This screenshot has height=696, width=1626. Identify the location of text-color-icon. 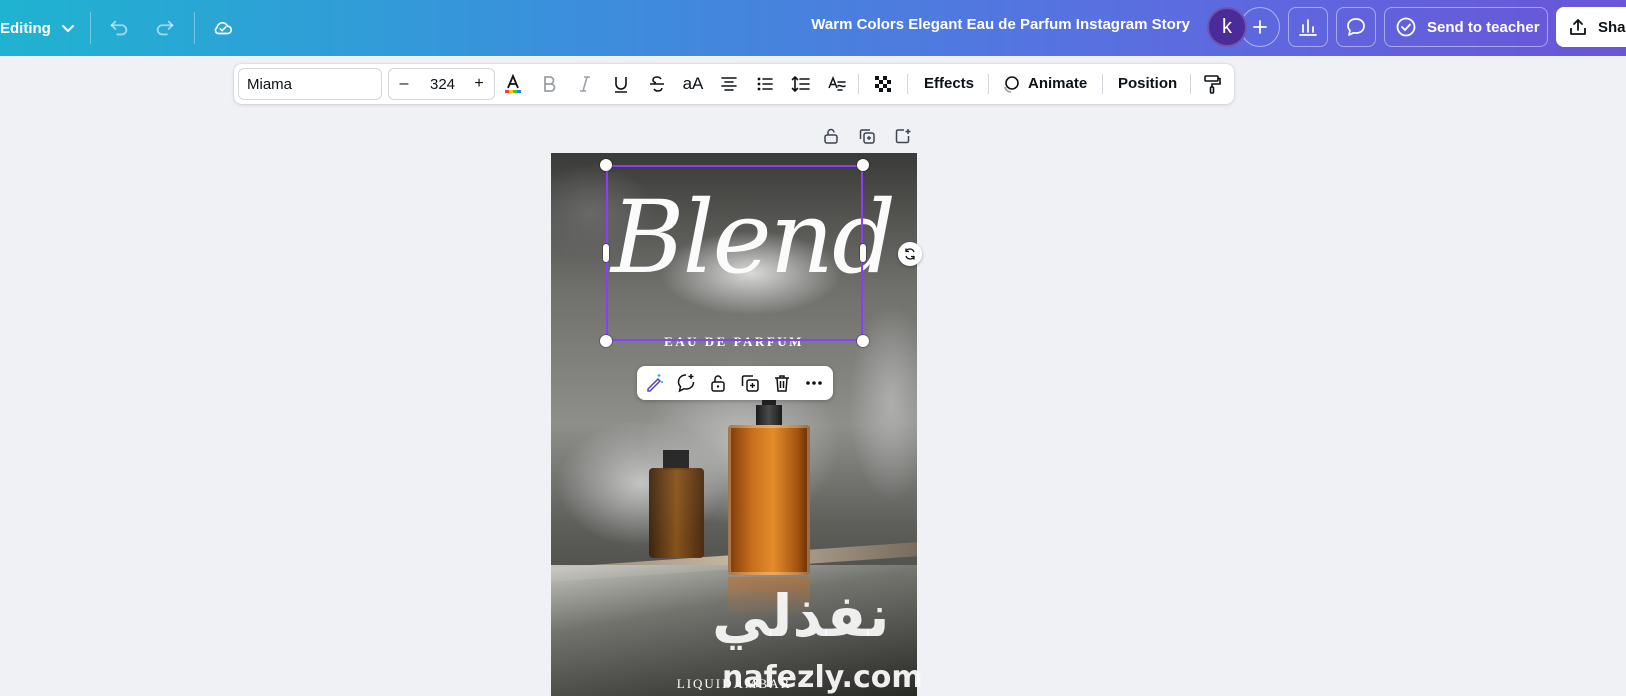
(513, 83).